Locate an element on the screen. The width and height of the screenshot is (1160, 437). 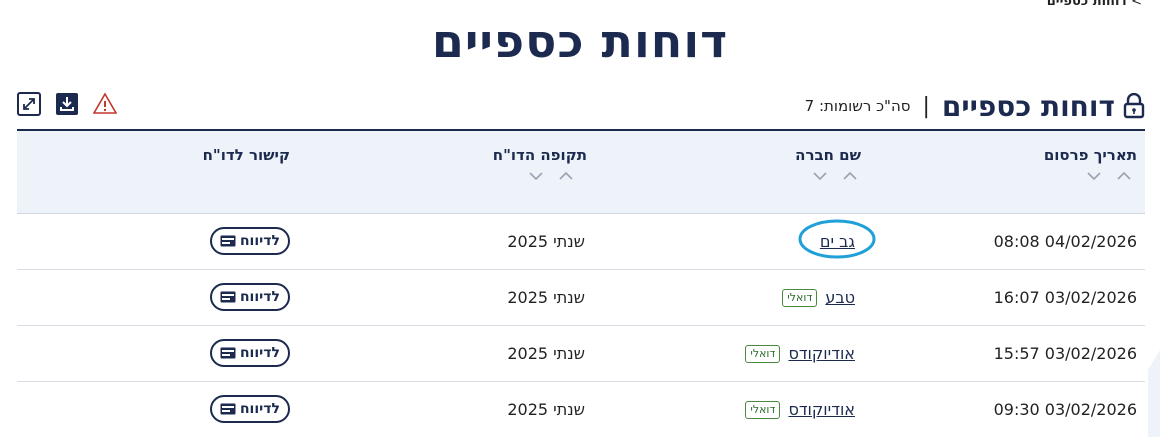
section-header: דוחות כספיים | סה"כ רשומות: 7 is located at coordinates (975, 106).